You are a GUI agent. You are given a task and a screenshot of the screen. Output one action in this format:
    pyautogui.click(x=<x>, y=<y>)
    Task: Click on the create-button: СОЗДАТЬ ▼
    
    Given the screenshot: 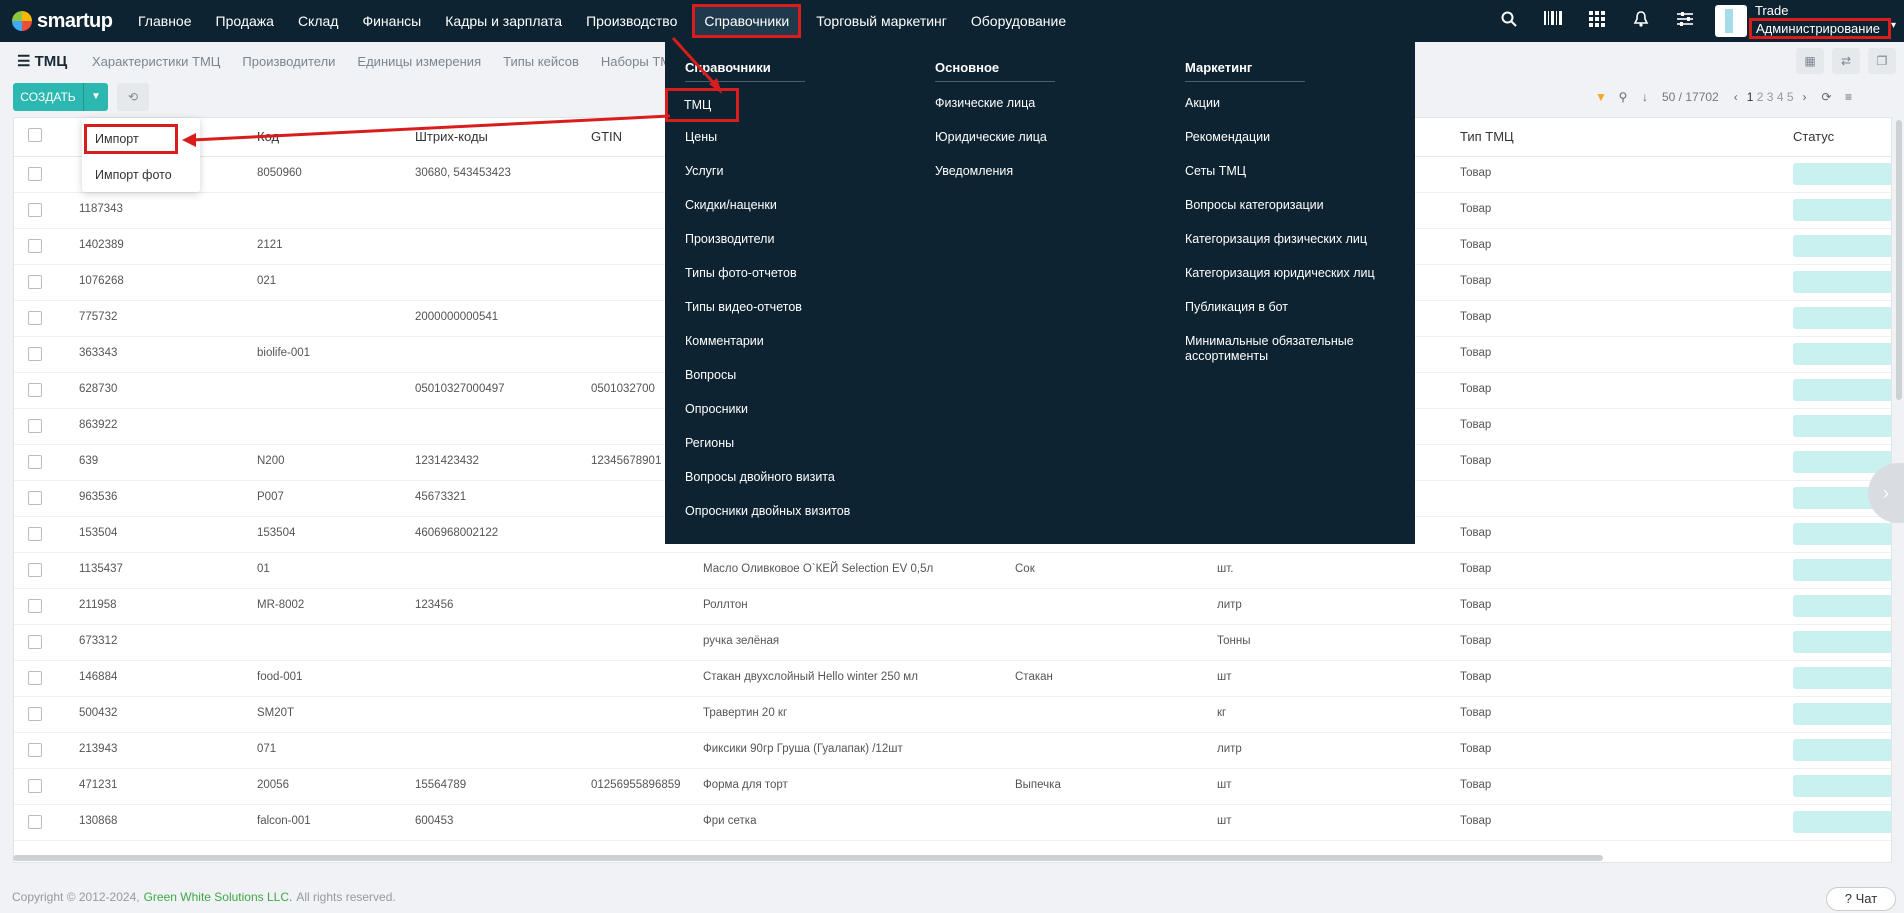 What is the action you would take?
    pyautogui.click(x=60, y=97)
    